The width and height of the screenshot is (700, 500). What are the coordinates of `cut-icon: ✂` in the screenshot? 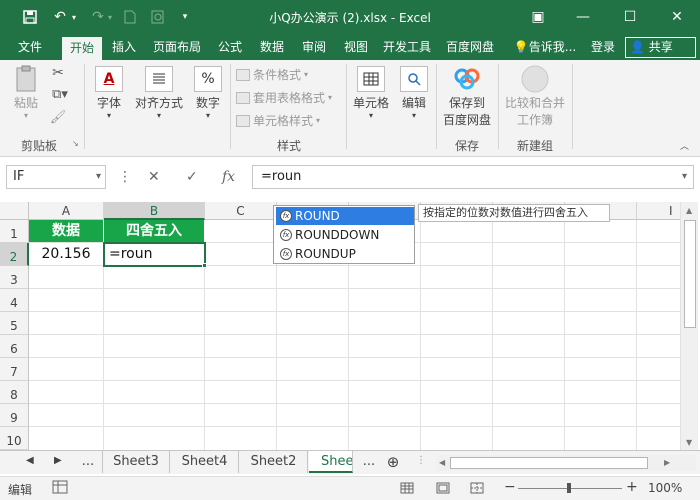 It's located at (58, 73).